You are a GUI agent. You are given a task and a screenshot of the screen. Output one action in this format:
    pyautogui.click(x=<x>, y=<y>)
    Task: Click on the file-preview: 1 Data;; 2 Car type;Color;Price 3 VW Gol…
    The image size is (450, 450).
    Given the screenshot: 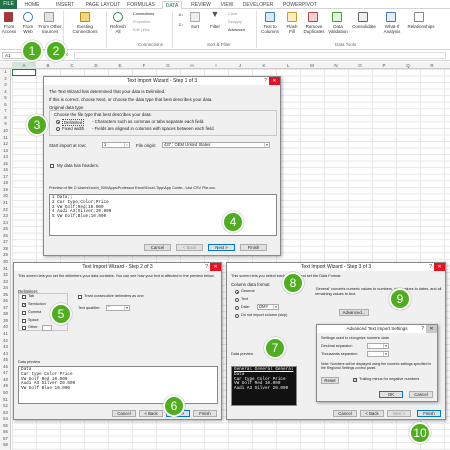 What is the action you would take?
    pyautogui.click(x=163, y=215)
    